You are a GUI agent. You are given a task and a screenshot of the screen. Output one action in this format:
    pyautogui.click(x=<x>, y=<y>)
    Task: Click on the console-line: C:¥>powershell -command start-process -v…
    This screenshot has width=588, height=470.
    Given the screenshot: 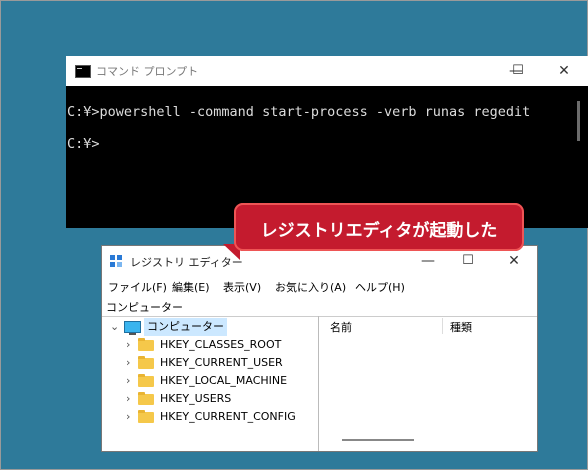 What is the action you would take?
    pyautogui.click(x=299, y=112)
    